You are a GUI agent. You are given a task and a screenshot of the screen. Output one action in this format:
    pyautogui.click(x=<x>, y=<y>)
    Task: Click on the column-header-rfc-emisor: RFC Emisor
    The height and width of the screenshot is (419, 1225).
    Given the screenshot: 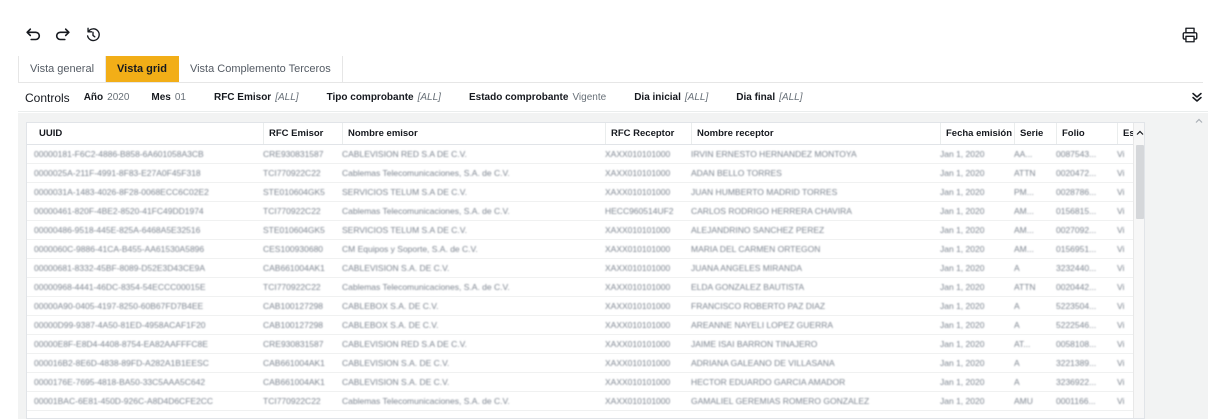 What is the action you would take?
    pyautogui.click(x=301, y=133)
    